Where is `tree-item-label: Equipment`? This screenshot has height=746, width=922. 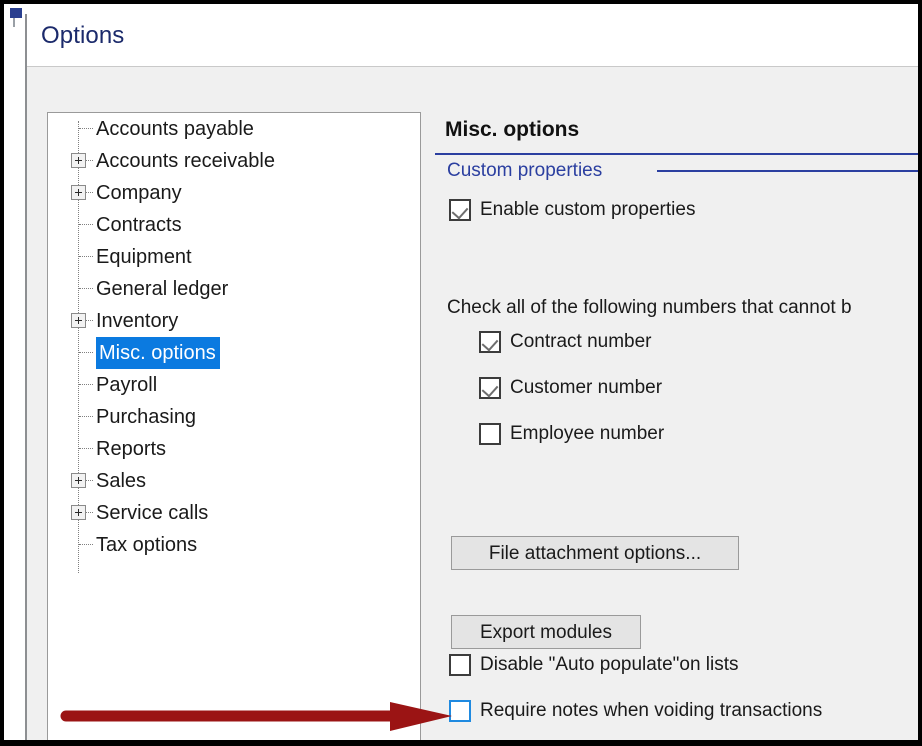 tree-item-label: Equipment is located at coordinates (144, 257).